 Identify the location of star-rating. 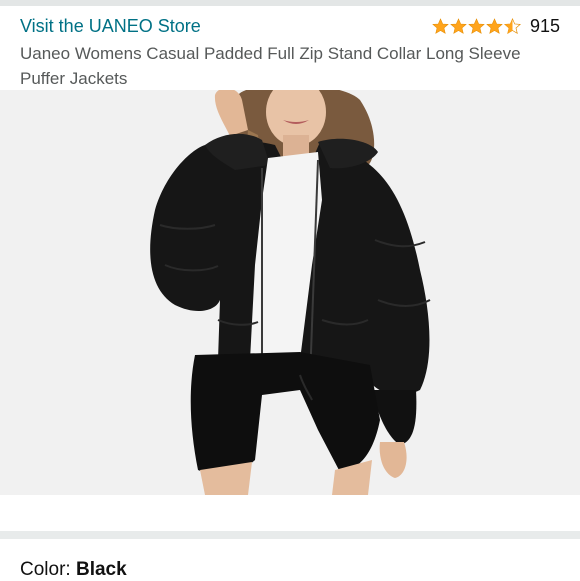
(477, 26).